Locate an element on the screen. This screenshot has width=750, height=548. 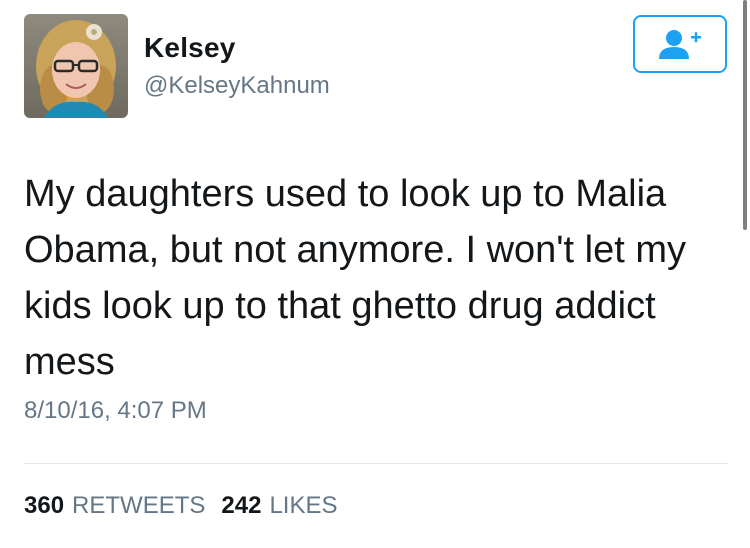
scrollbar is located at coordinates (745, 115).